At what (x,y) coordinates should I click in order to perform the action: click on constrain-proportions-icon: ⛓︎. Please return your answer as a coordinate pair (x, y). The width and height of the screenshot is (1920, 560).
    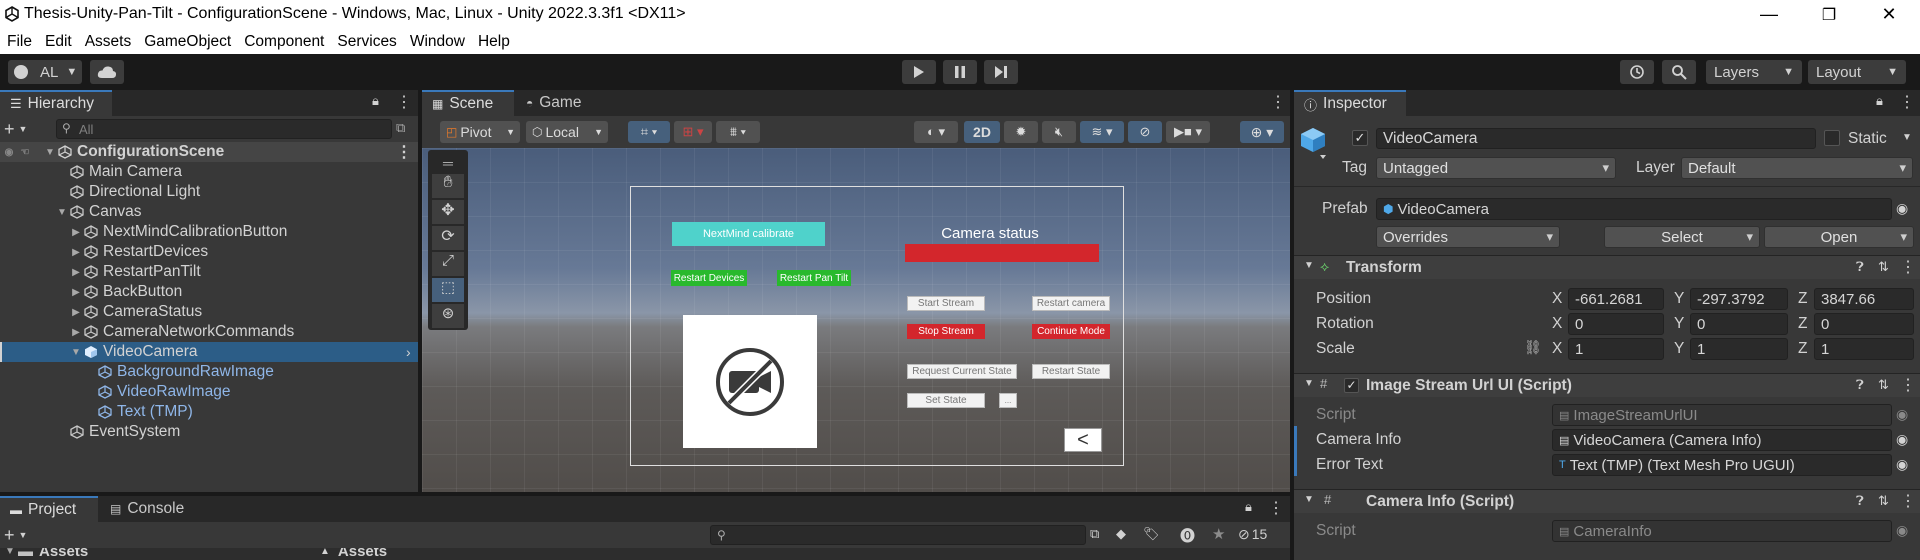
    Looking at the image, I should click on (1533, 347).